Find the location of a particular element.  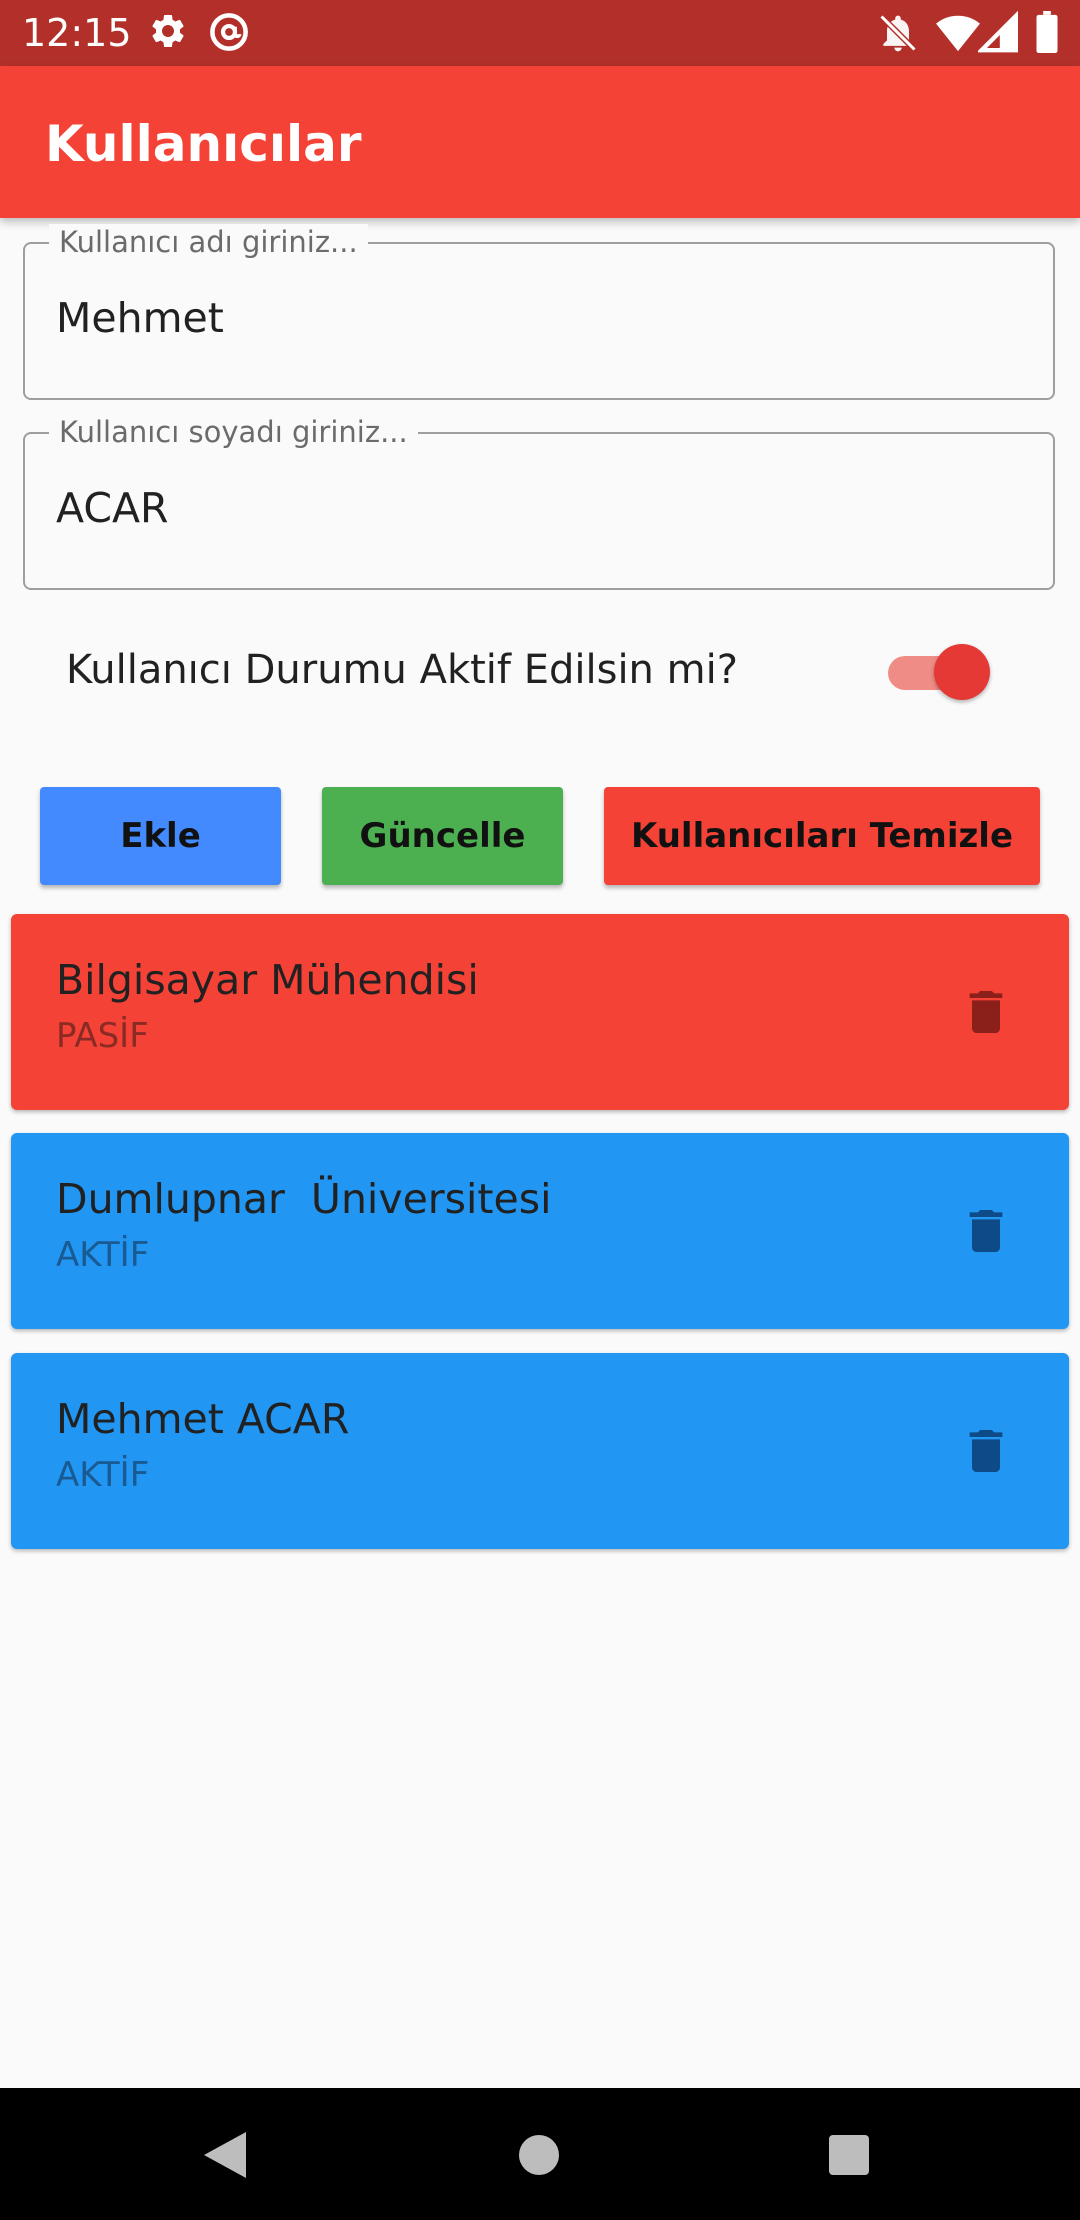

signal-icon is located at coordinates (997, 33).